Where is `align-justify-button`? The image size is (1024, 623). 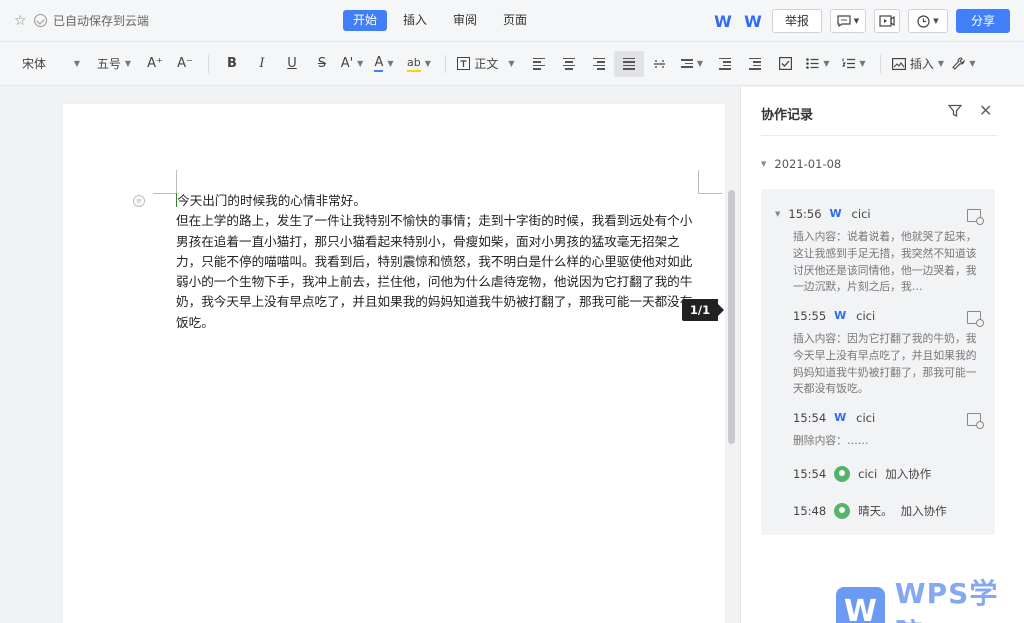 align-justify-button is located at coordinates (629, 63).